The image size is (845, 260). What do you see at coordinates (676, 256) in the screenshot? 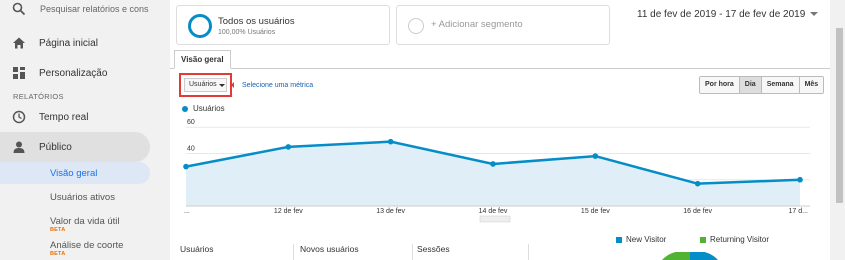
I see `pie-slice-returning` at bounding box center [676, 256].